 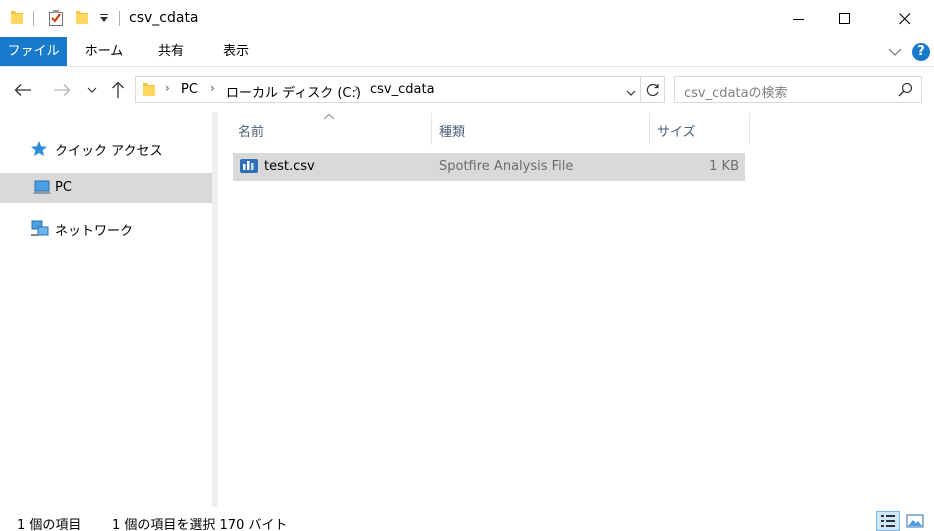 What do you see at coordinates (63, 187) in the screenshot?
I see `sidebar-item-label: PC` at bounding box center [63, 187].